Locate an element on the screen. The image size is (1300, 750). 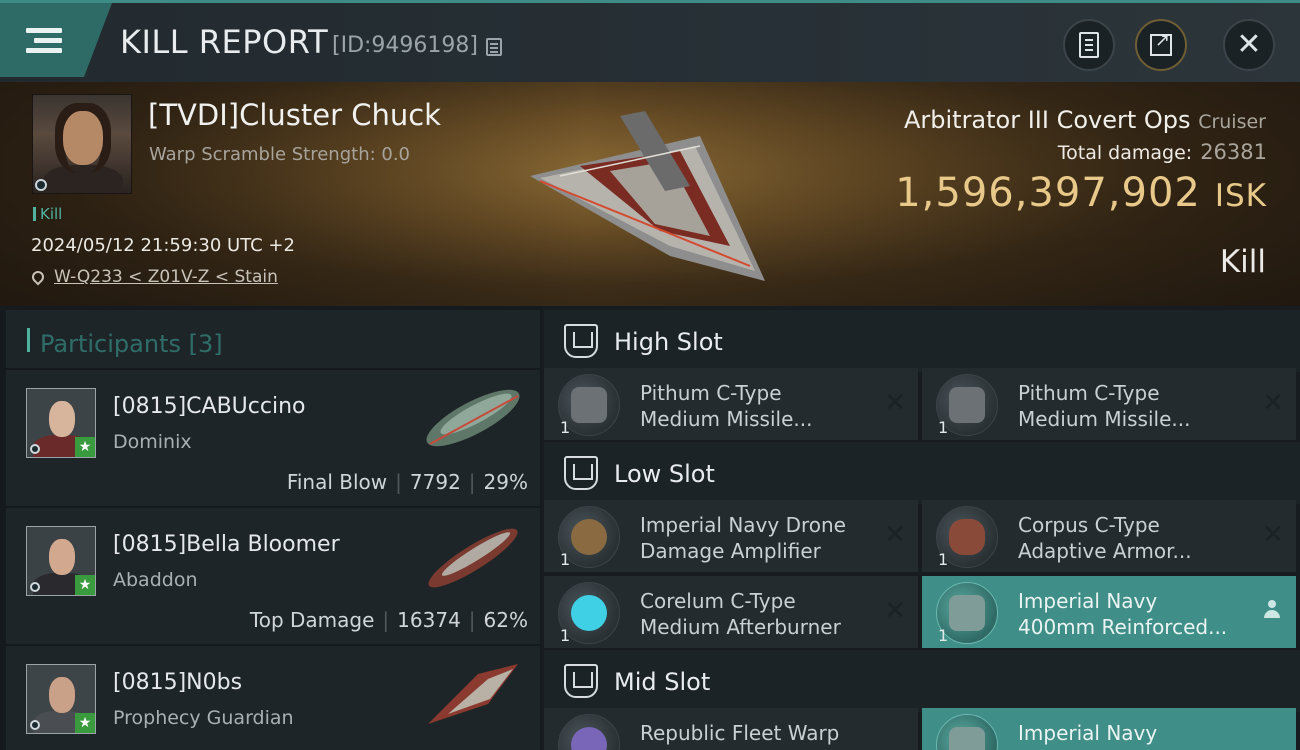
participant-stats: Final Blow | 7792 | 29% is located at coordinates (407, 482).